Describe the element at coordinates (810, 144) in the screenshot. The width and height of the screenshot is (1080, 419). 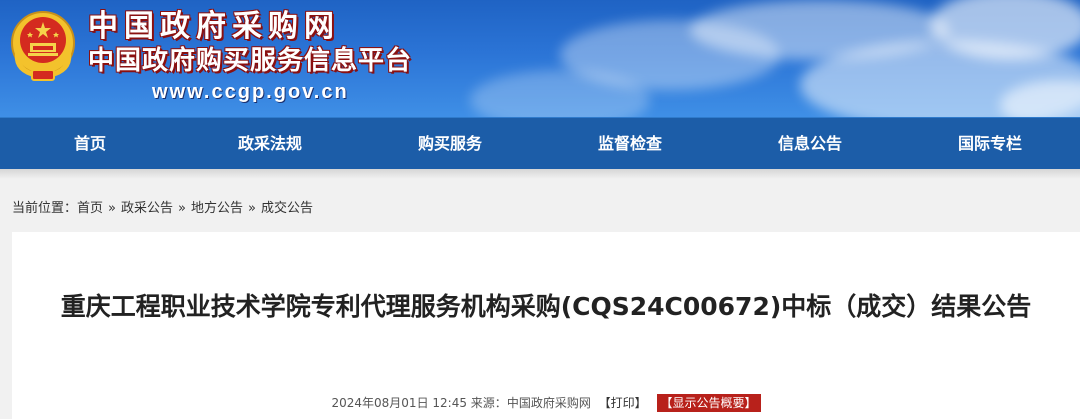
I see `nav-item-announcements: 信息公告` at that location.